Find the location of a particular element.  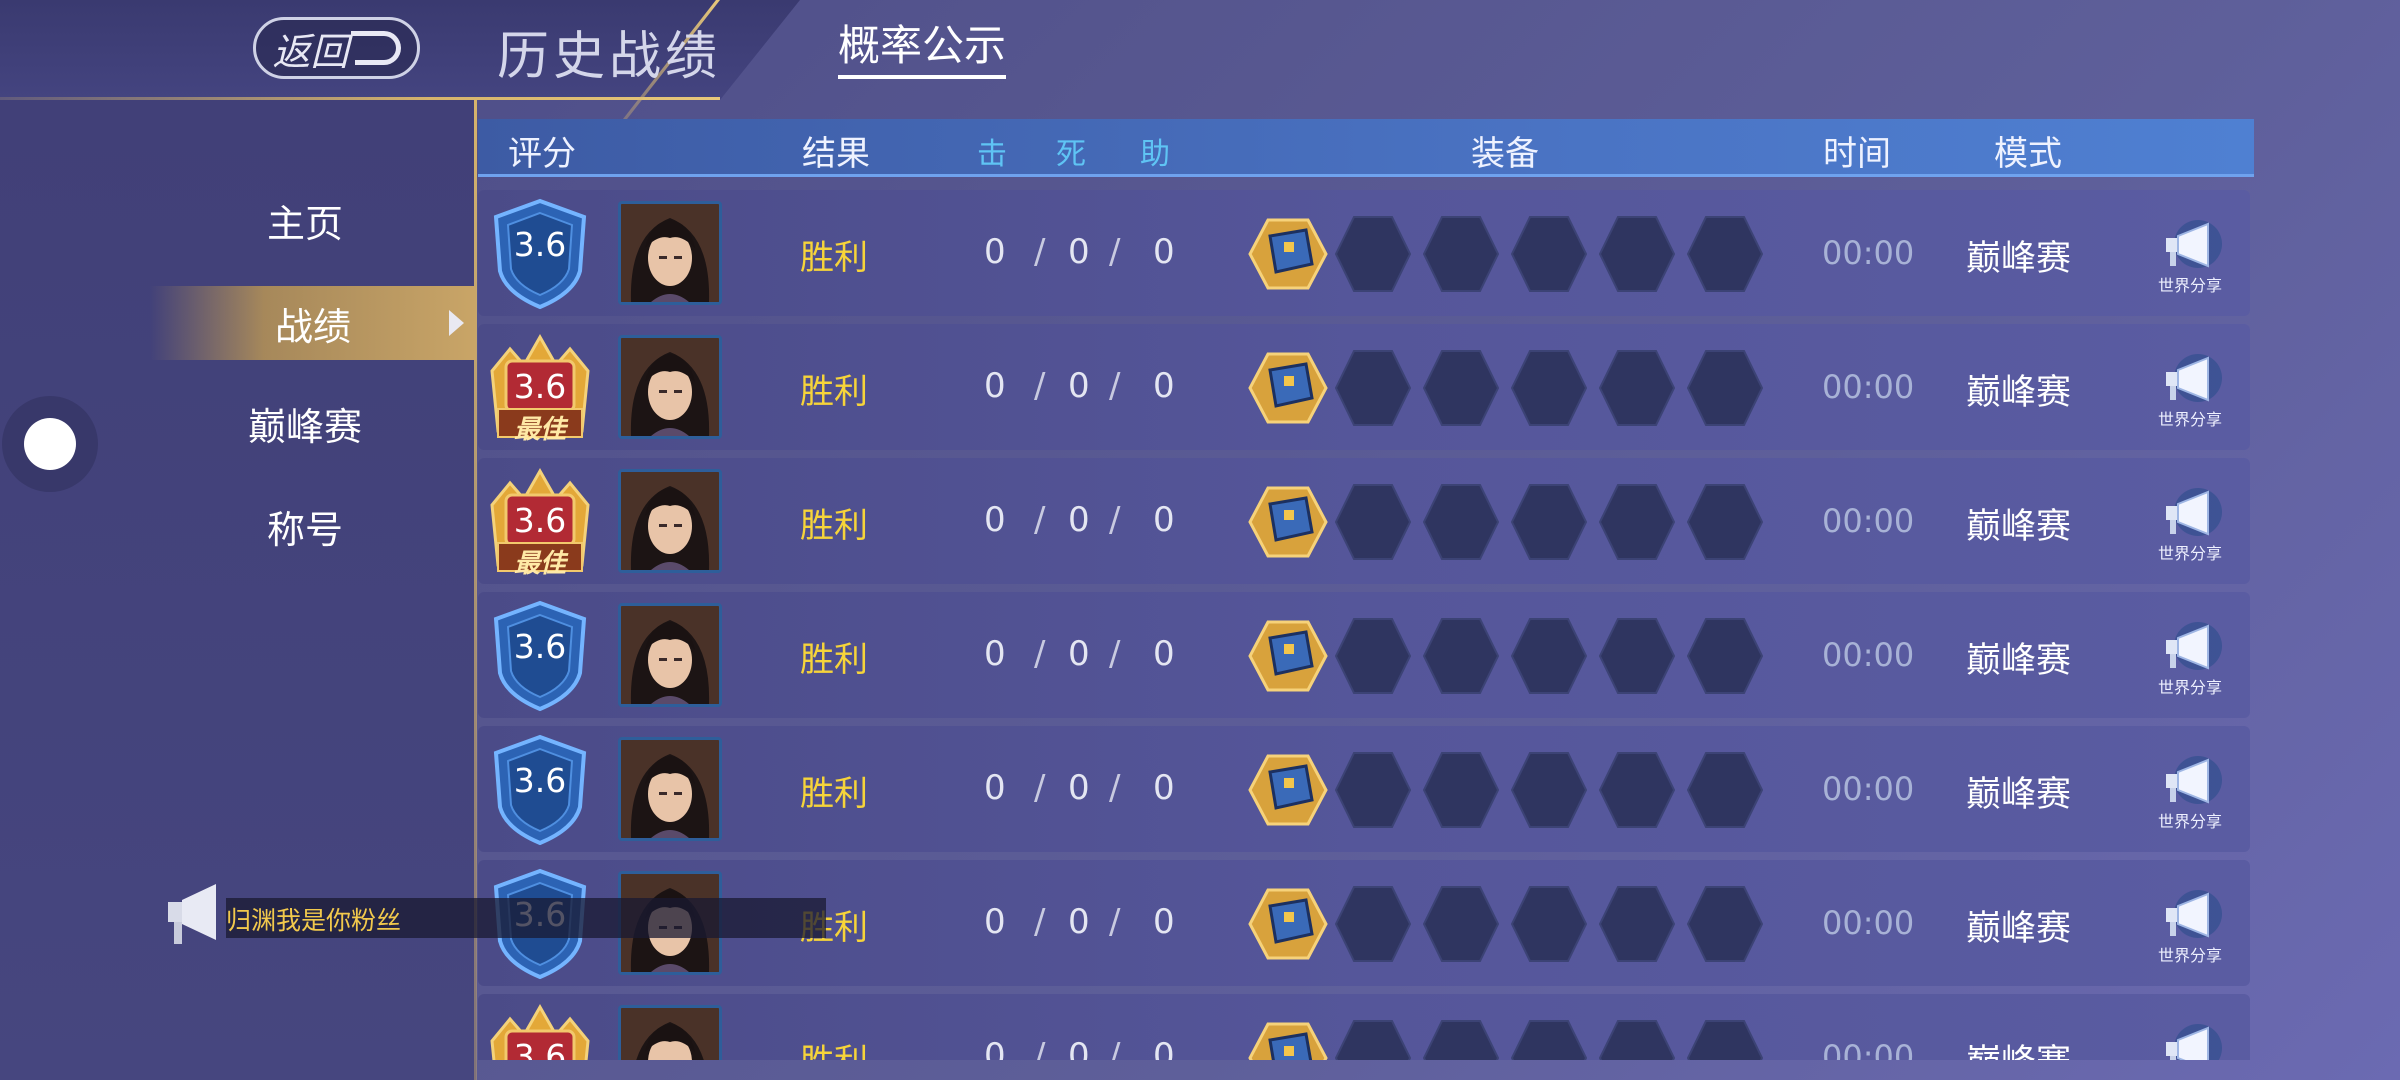

column-header-result: 结果 is located at coordinates (836, 154).